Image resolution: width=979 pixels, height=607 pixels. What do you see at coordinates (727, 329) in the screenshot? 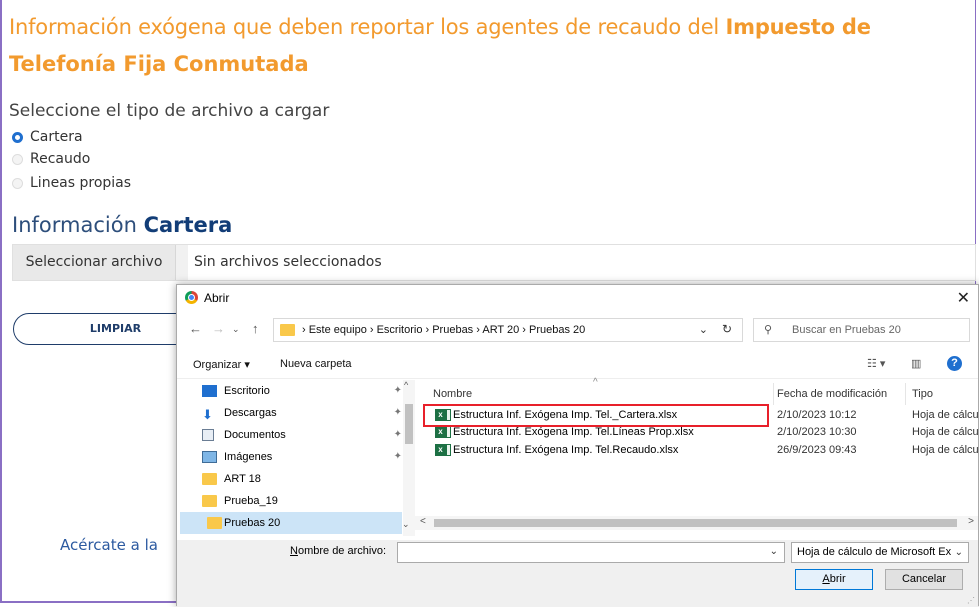
I see `refresh-icon: ↻` at bounding box center [727, 329].